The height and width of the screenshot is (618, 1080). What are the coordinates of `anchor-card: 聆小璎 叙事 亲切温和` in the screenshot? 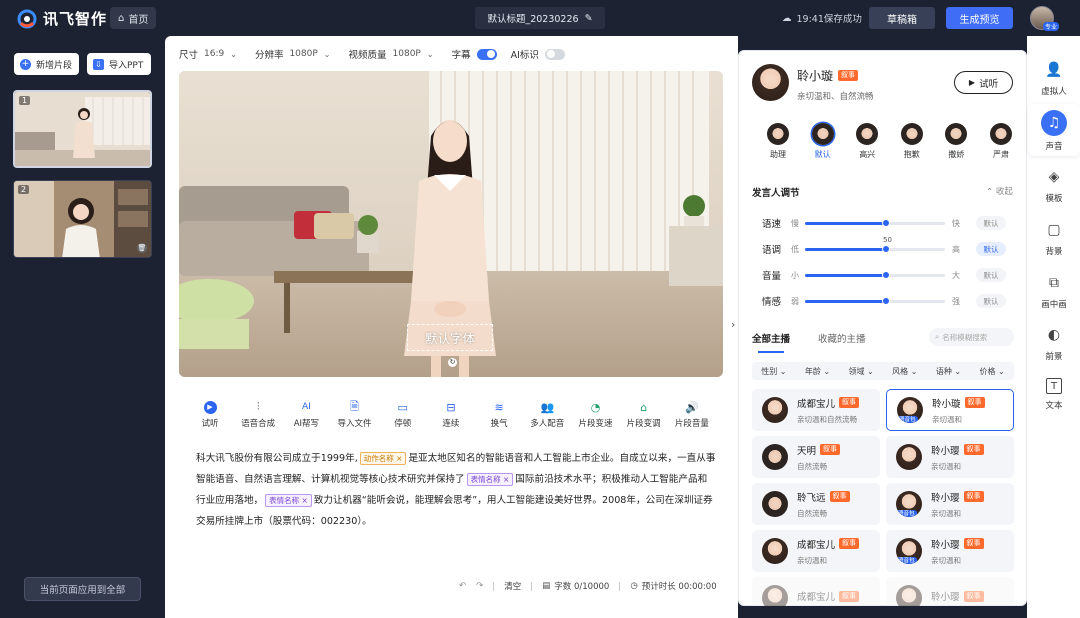 It's located at (950, 457).